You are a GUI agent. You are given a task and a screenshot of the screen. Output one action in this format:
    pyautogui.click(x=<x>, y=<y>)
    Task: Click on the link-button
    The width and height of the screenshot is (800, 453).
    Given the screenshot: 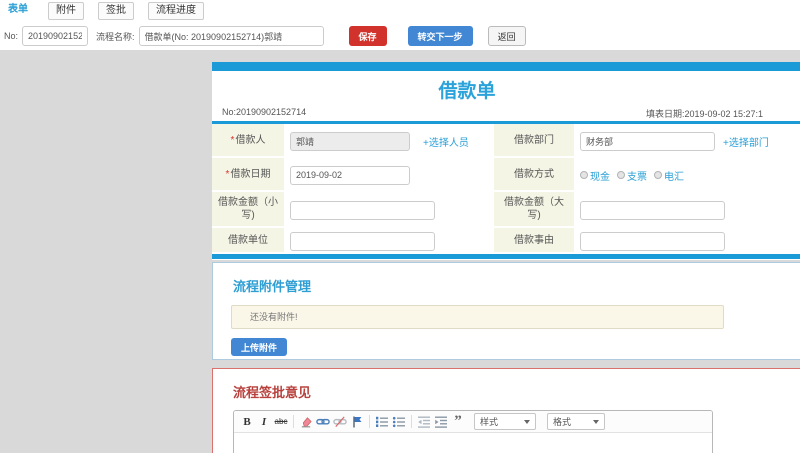 What is the action you would take?
    pyautogui.click(x=323, y=422)
    